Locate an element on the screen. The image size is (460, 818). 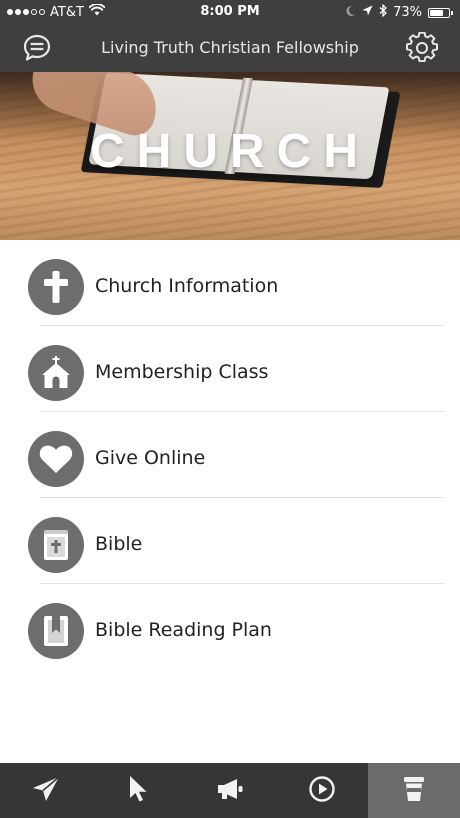
church-building-icon is located at coordinates (56, 373).